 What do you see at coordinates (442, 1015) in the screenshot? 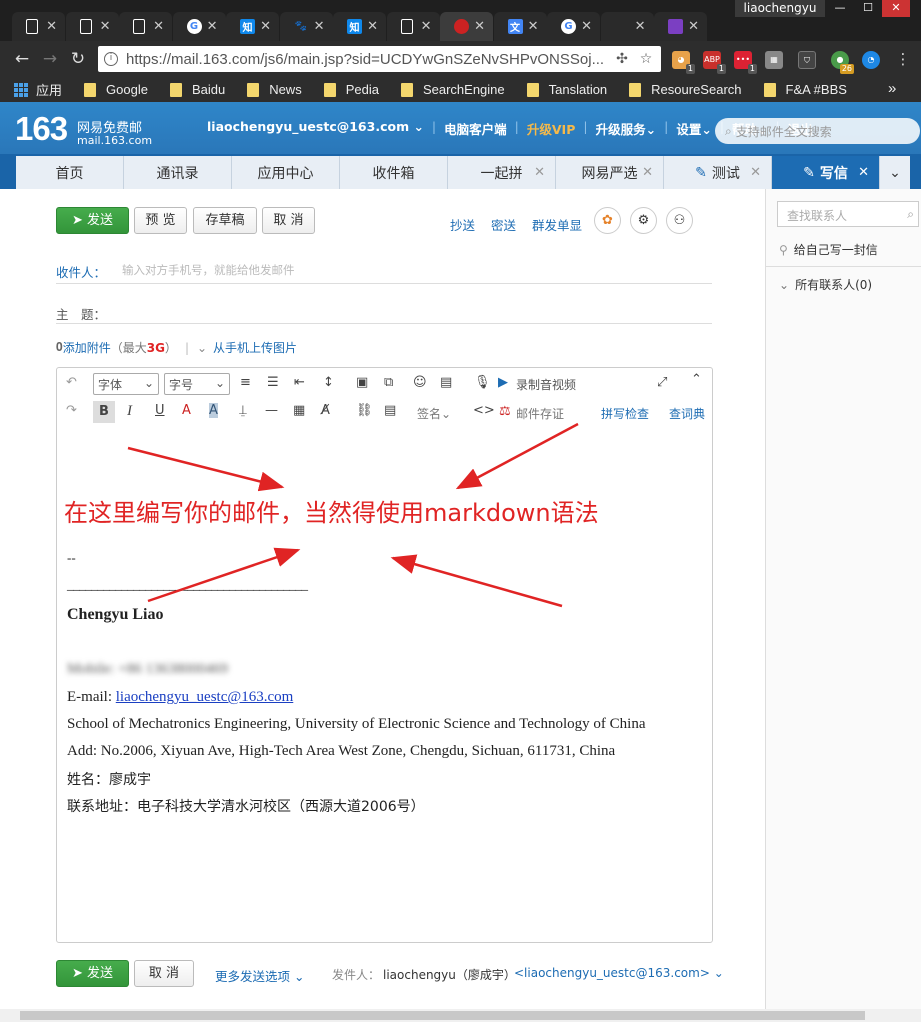
I see `scrollbar-thumb` at bounding box center [442, 1015].